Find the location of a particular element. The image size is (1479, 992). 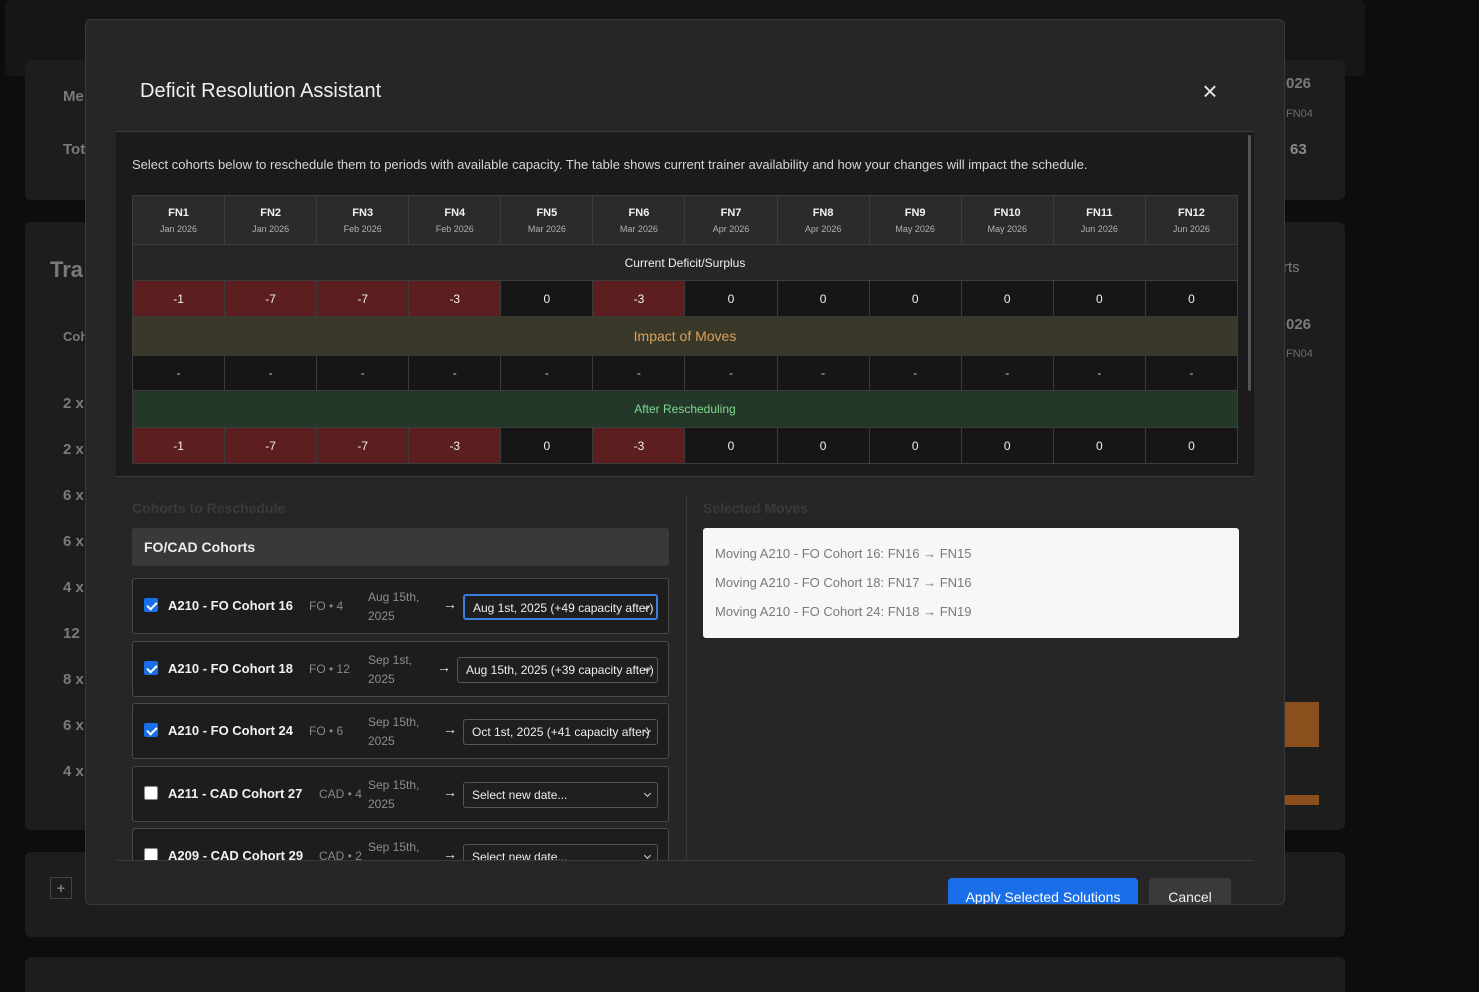

period-header: FN7 Apr 2026 is located at coordinates (731, 220).